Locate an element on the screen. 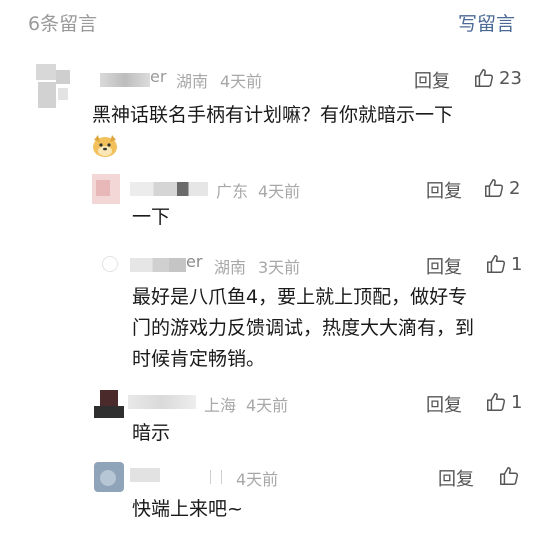 This screenshot has height=536, width=550. comment-text: 黑神话联名手柄有计划嘛？有你就暗示一下 is located at coordinates (273, 115).